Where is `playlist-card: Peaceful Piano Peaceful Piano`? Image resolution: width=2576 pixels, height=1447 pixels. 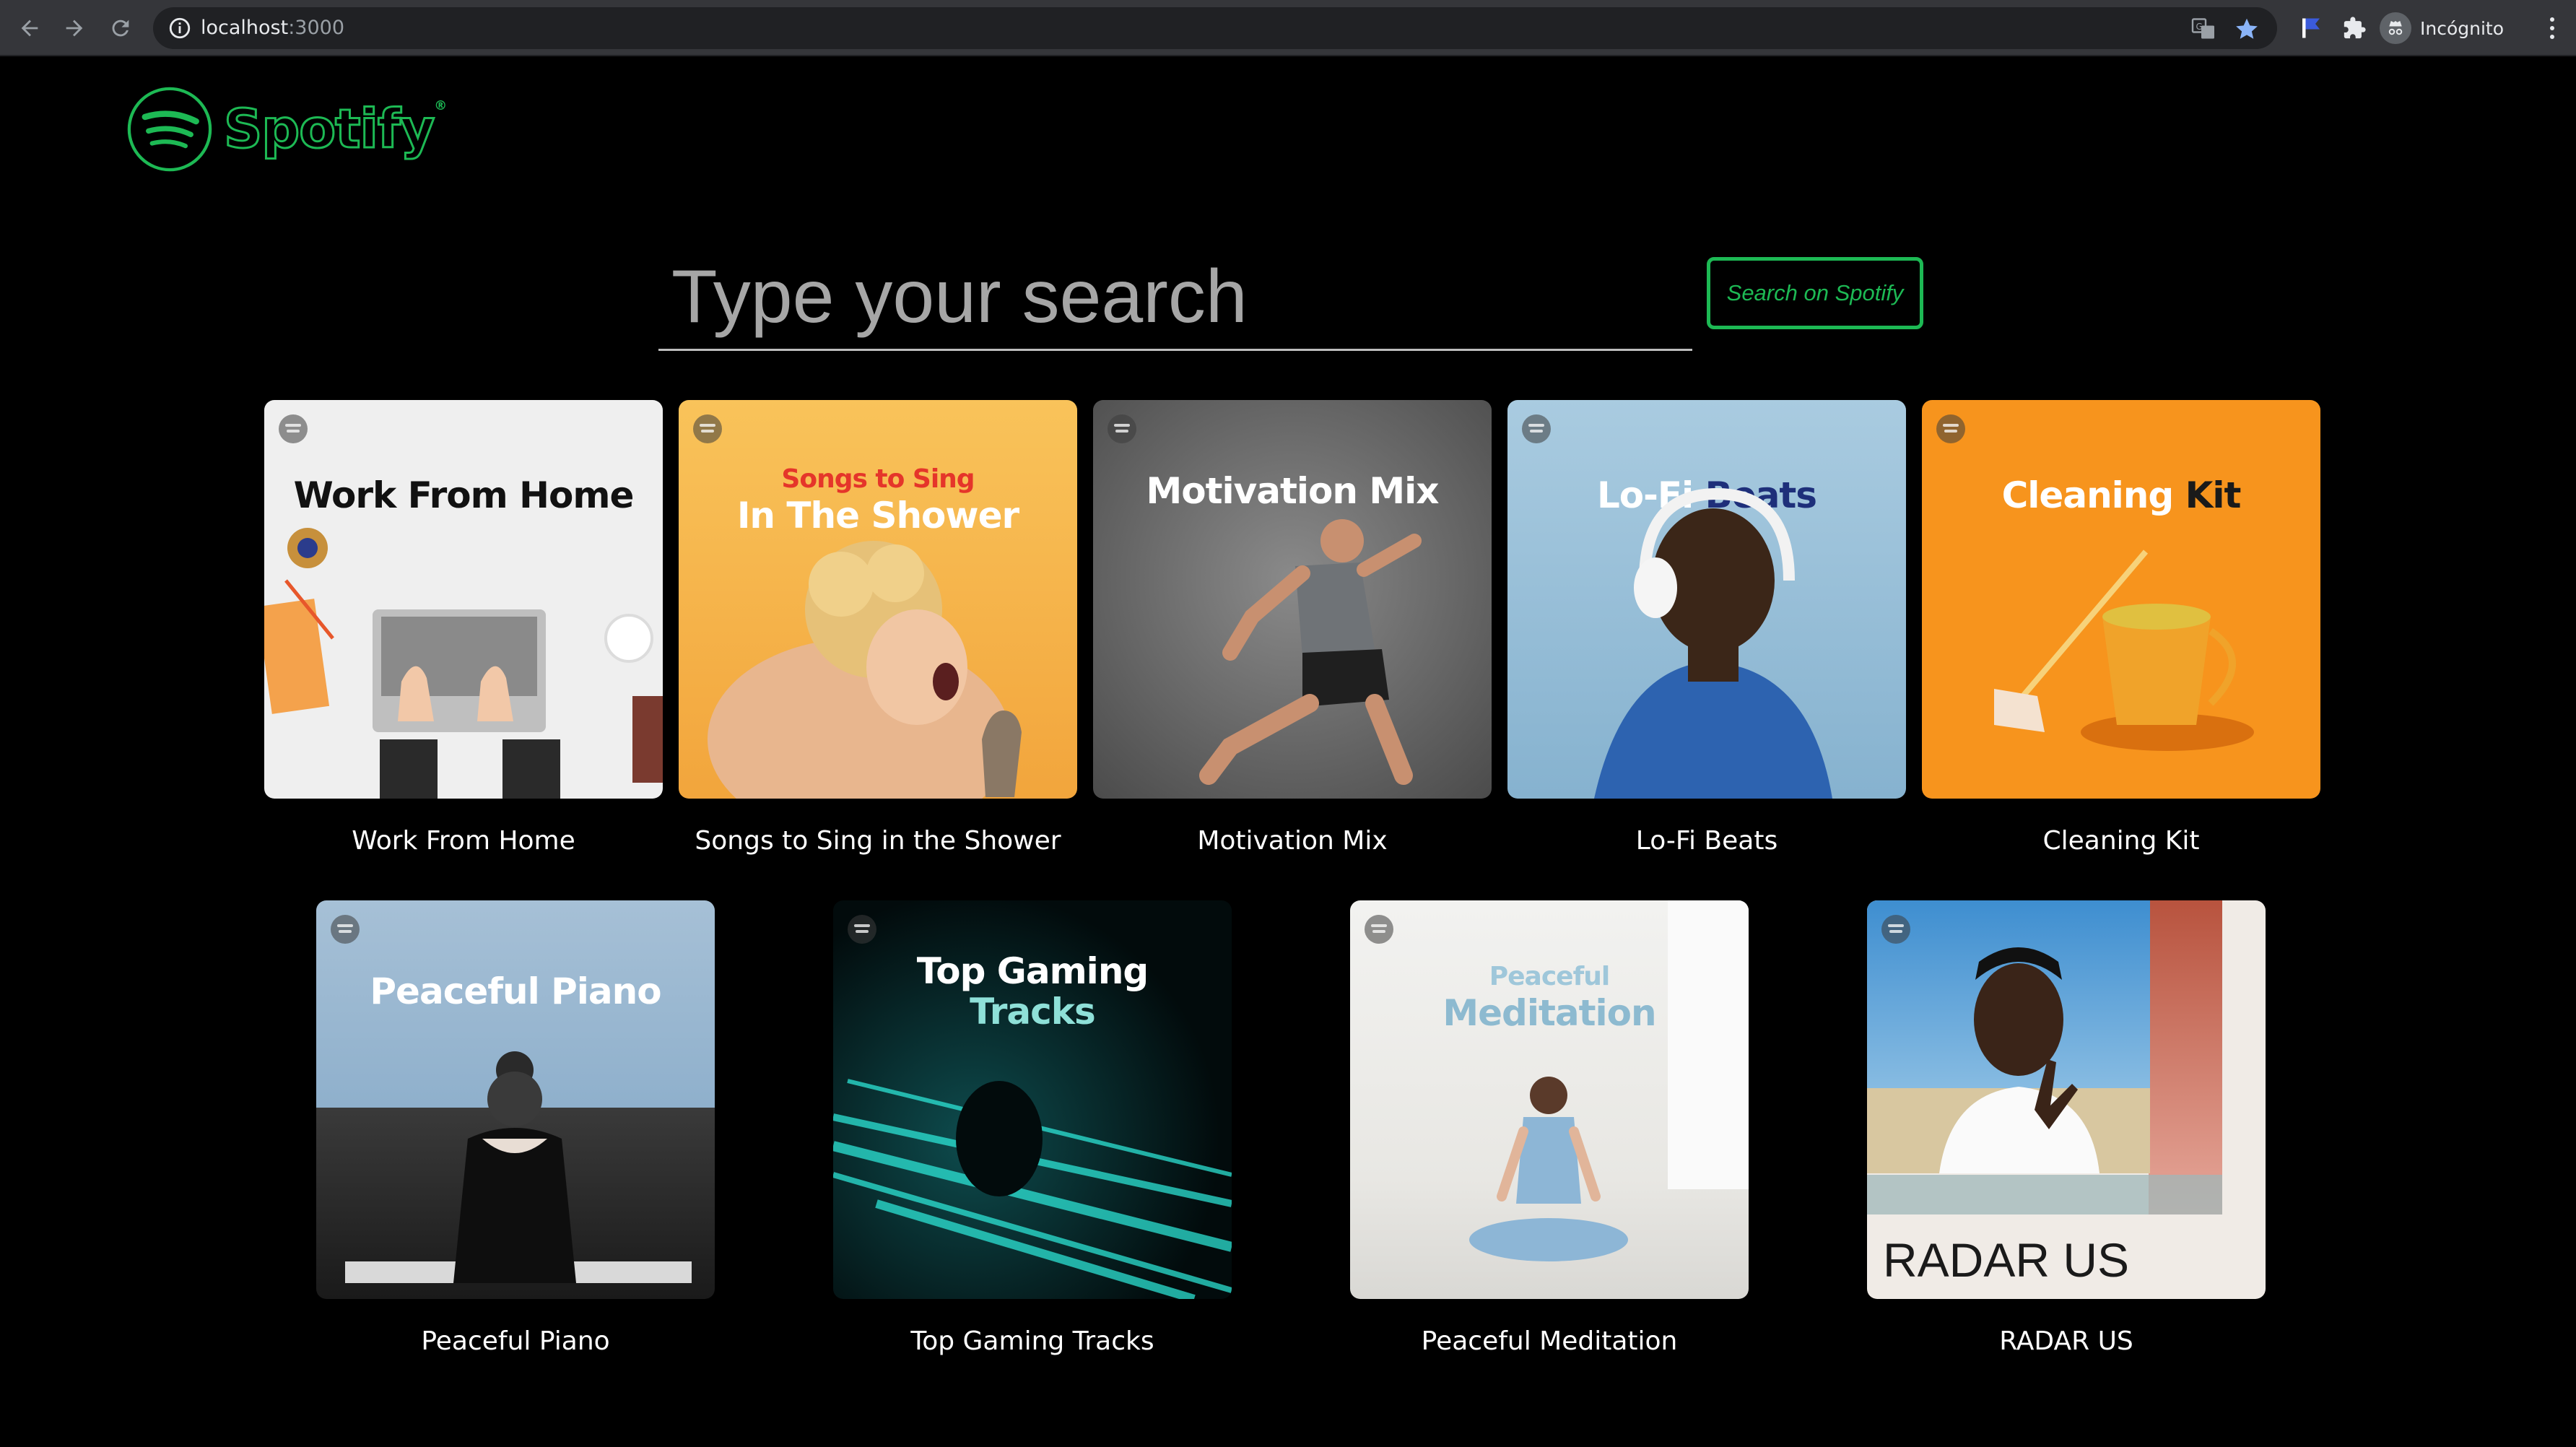 playlist-card: Peaceful Piano Peaceful Piano is located at coordinates (515, 1128).